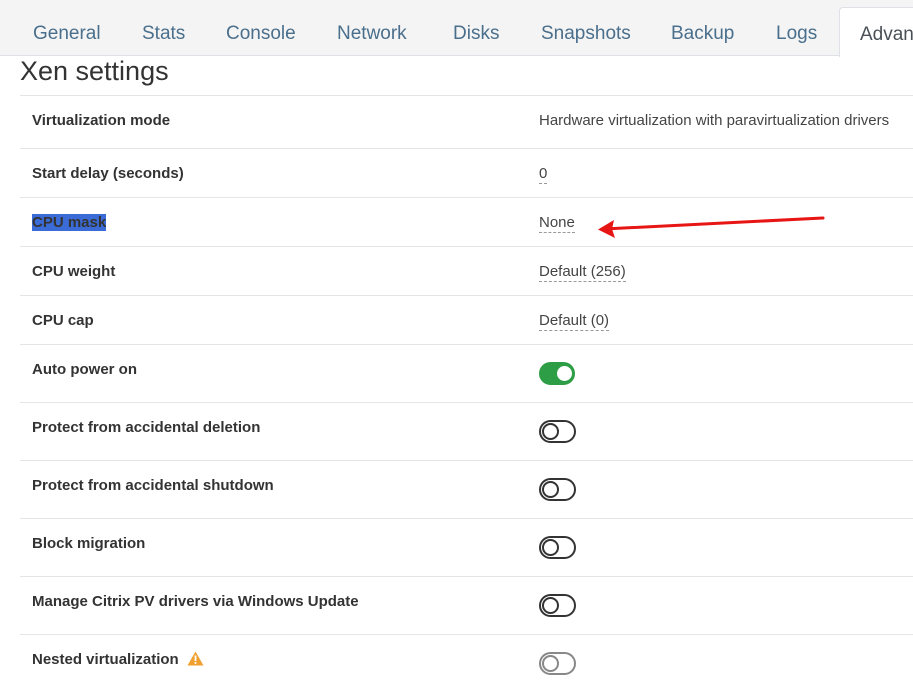 The width and height of the screenshot is (913, 690). I want to click on auto-power-on-toggle, so click(557, 373).